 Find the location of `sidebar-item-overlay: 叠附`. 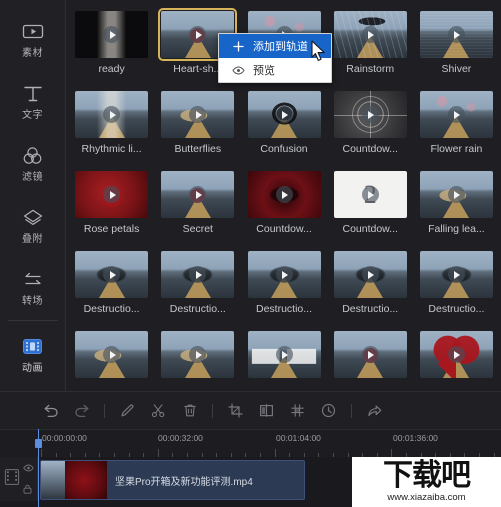

sidebar-item-overlay: 叠附 is located at coordinates (33, 225).